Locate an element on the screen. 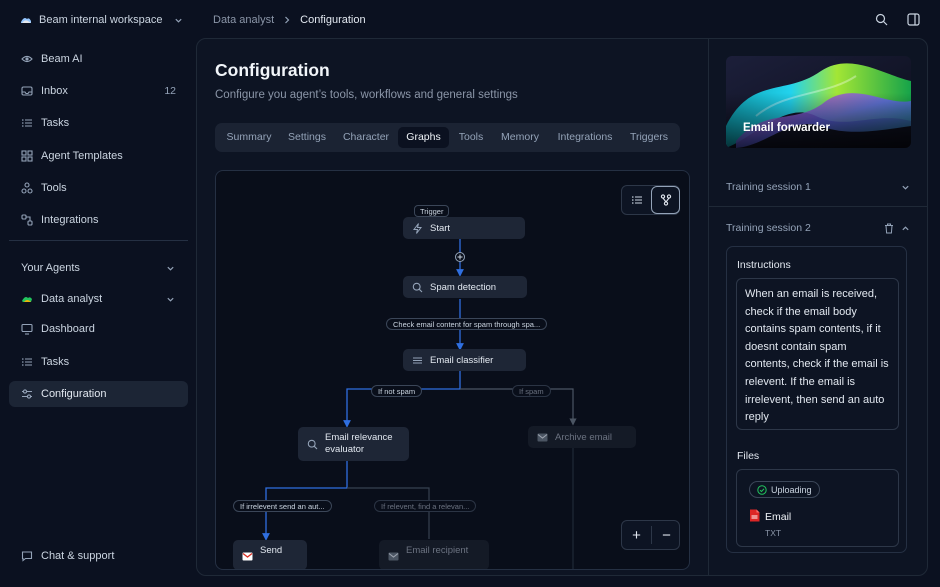 The height and width of the screenshot is (587, 940). workspace-switcher: Beam internal workspace is located at coordinates (101, 20).